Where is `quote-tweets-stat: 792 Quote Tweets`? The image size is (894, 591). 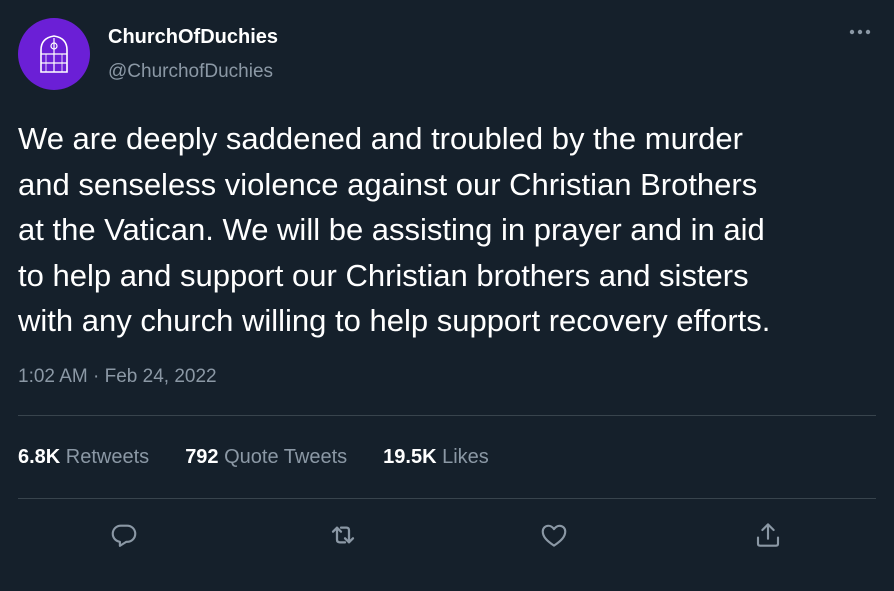 quote-tweets-stat: 792 Quote Tweets is located at coordinates (266, 457).